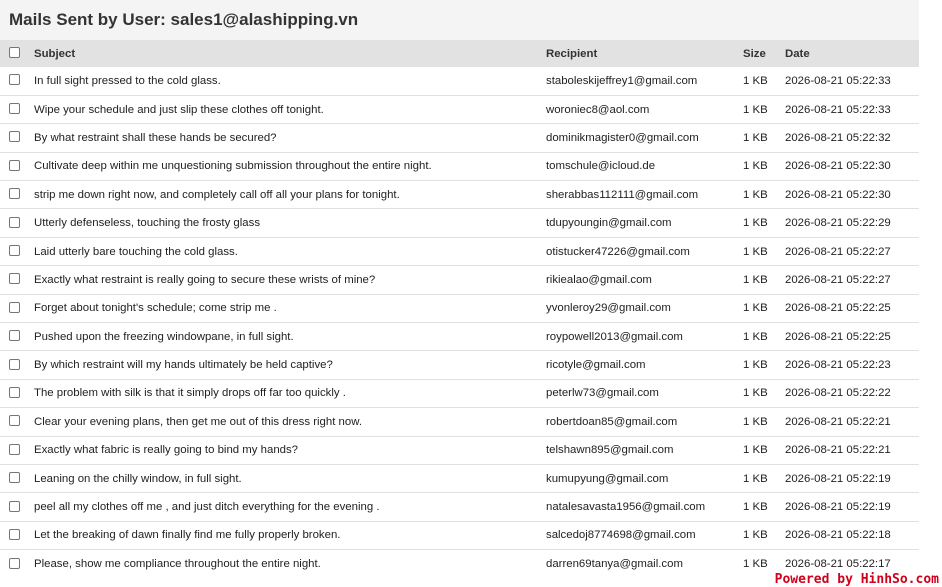  What do you see at coordinates (641, 53) in the screenshot?
I see `header-recipient: Recipient` at bounding box center [641, 53].